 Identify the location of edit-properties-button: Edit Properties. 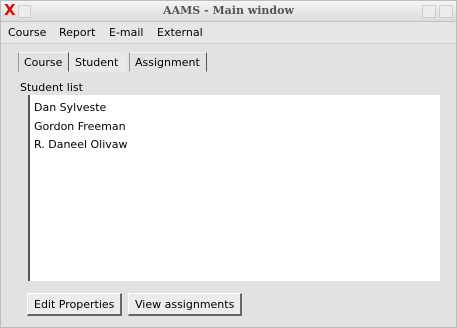
(75, 304).